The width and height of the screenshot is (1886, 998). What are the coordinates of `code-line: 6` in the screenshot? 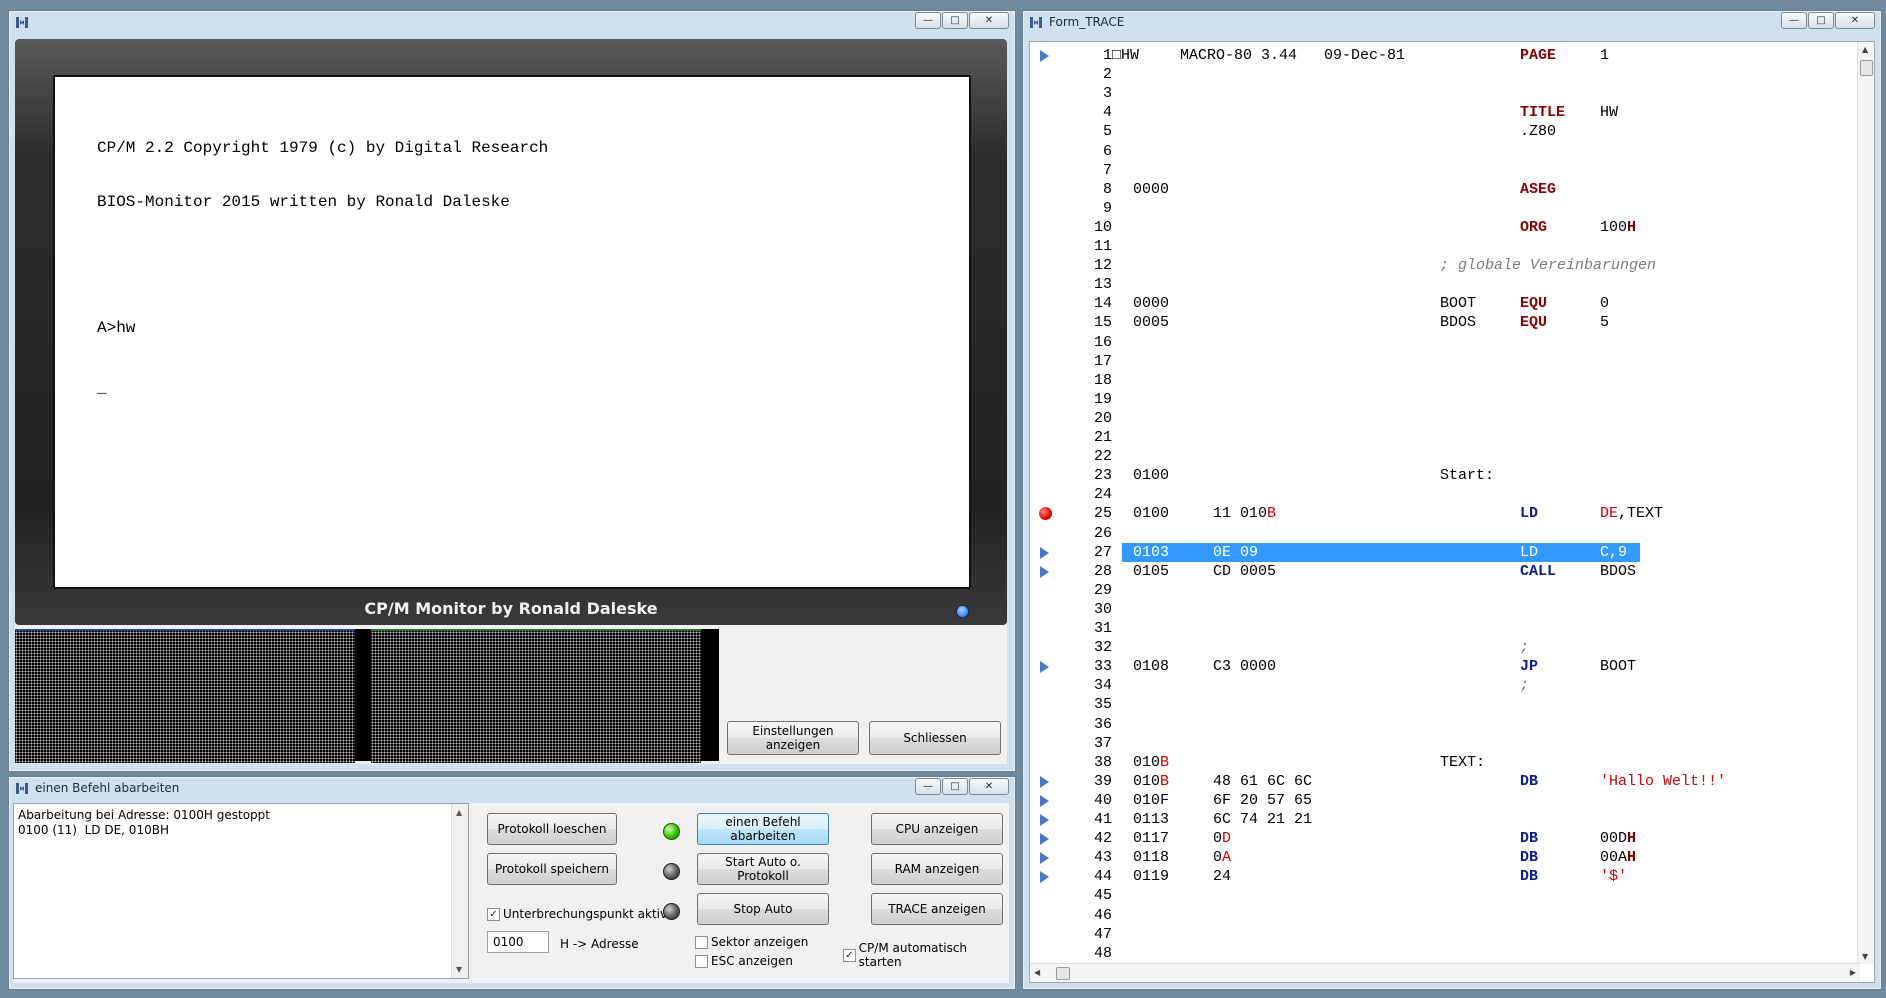 It's located at (1445, 151).